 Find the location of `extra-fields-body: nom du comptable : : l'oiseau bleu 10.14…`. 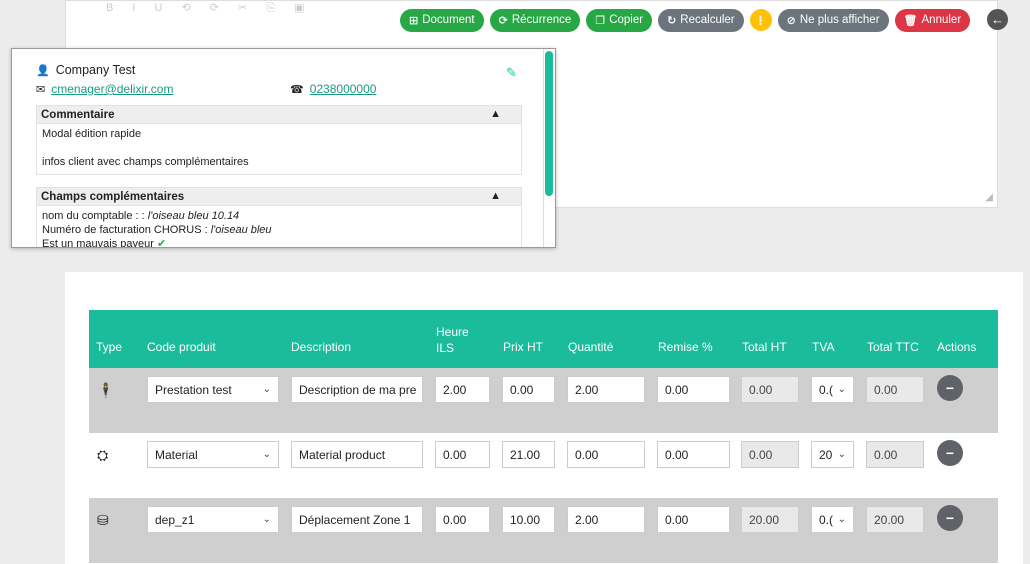

extra-fields-body: nom du comptable : : l'oiseau bleu 10.14… is located at coordinates (279, 227).